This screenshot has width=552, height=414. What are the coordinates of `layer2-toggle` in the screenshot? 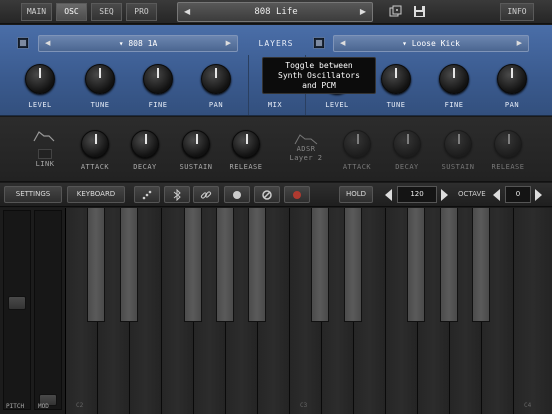 It's located at (319, 43).